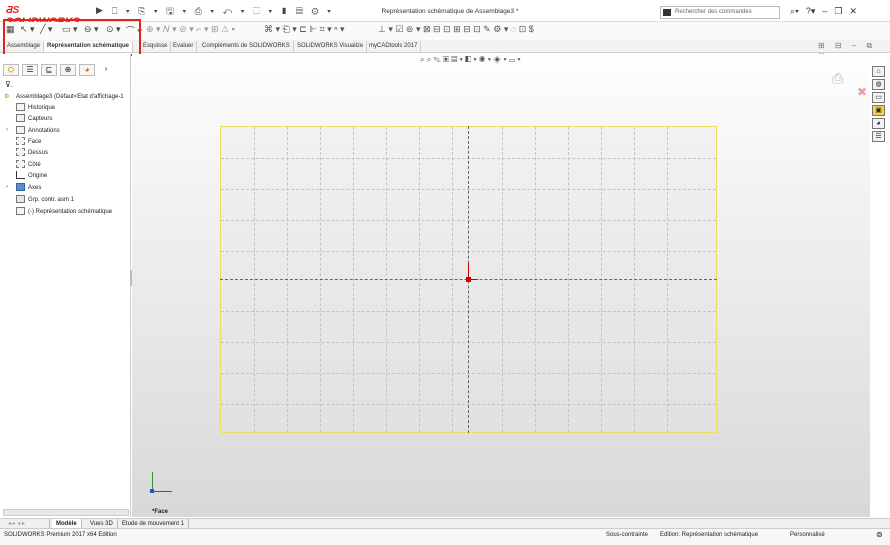  What do you see at coordinates (20, 175) in the screenshot?
I see `origin-icon` at bounding box center [20, 175].